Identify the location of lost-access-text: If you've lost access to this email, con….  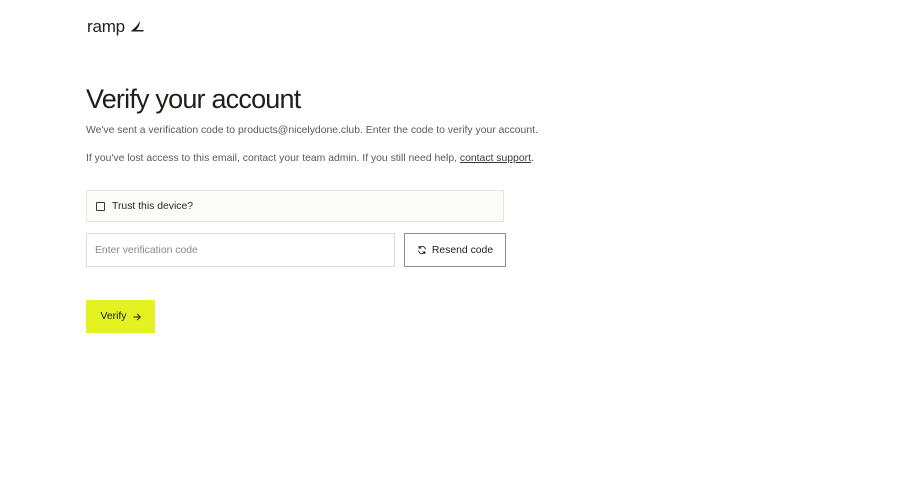
(310, 158).